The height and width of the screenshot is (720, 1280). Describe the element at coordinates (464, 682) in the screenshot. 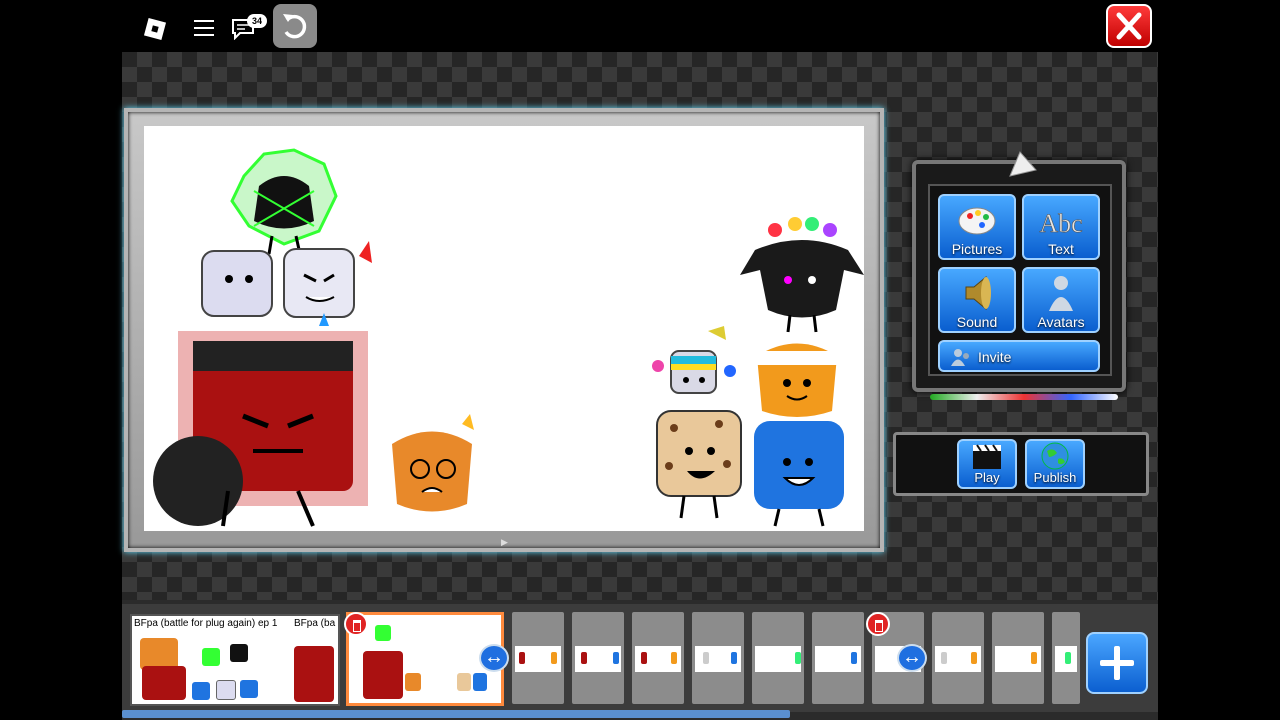

I see `thumb-cookie-char` at that location.